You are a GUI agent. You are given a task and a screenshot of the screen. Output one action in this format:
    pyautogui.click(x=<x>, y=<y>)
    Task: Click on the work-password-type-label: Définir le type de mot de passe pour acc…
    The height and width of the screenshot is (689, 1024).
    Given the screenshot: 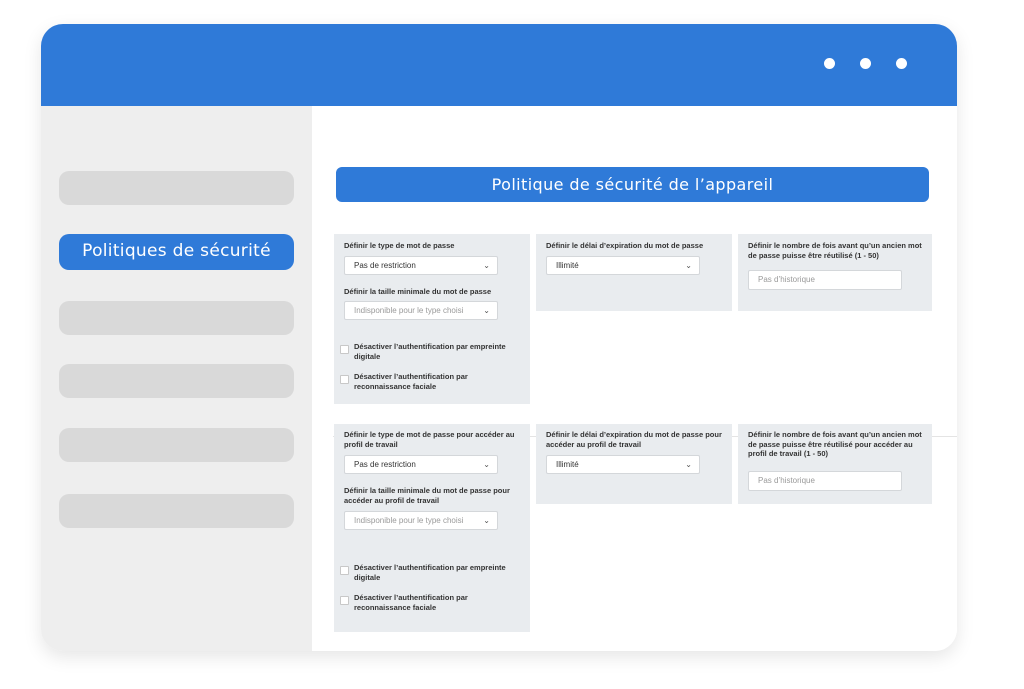 What is the action you would take?
    pyautogui.click(x=429, y=439)
    